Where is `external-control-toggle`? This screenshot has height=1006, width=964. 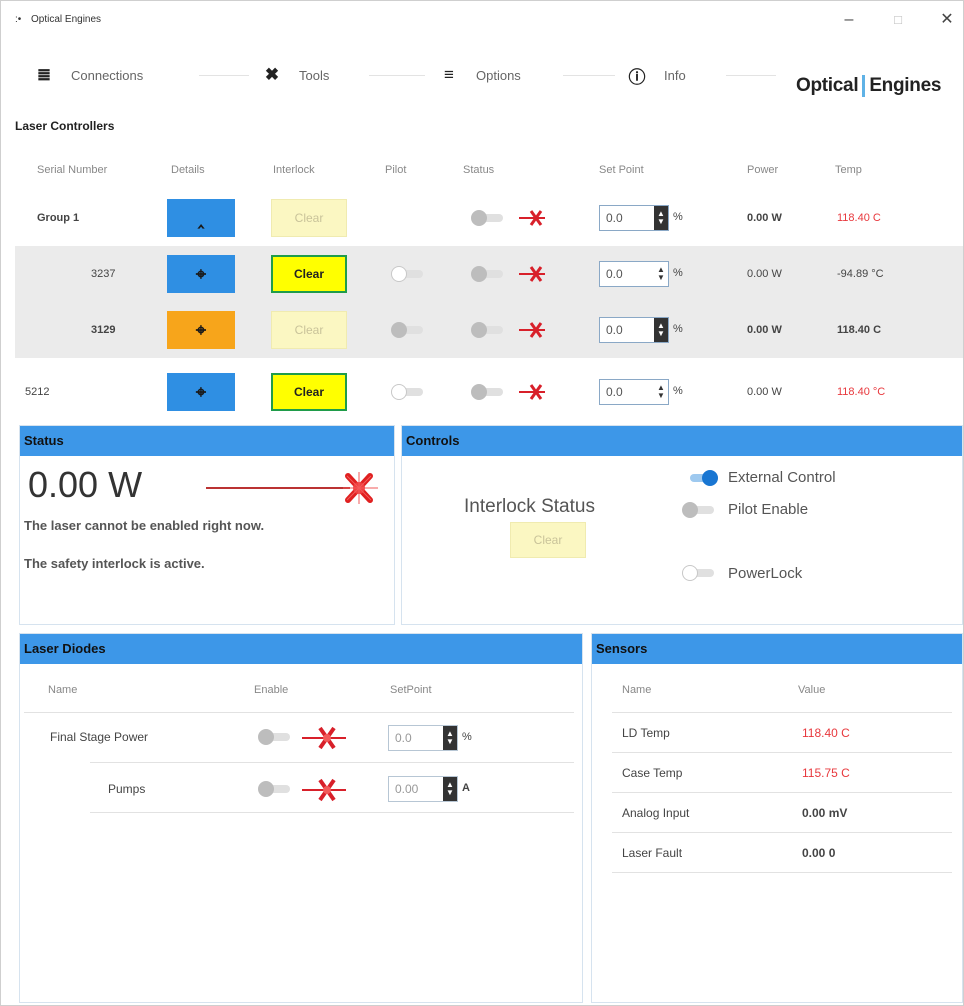 external-control-toggle is located at coordinates (703, 478).